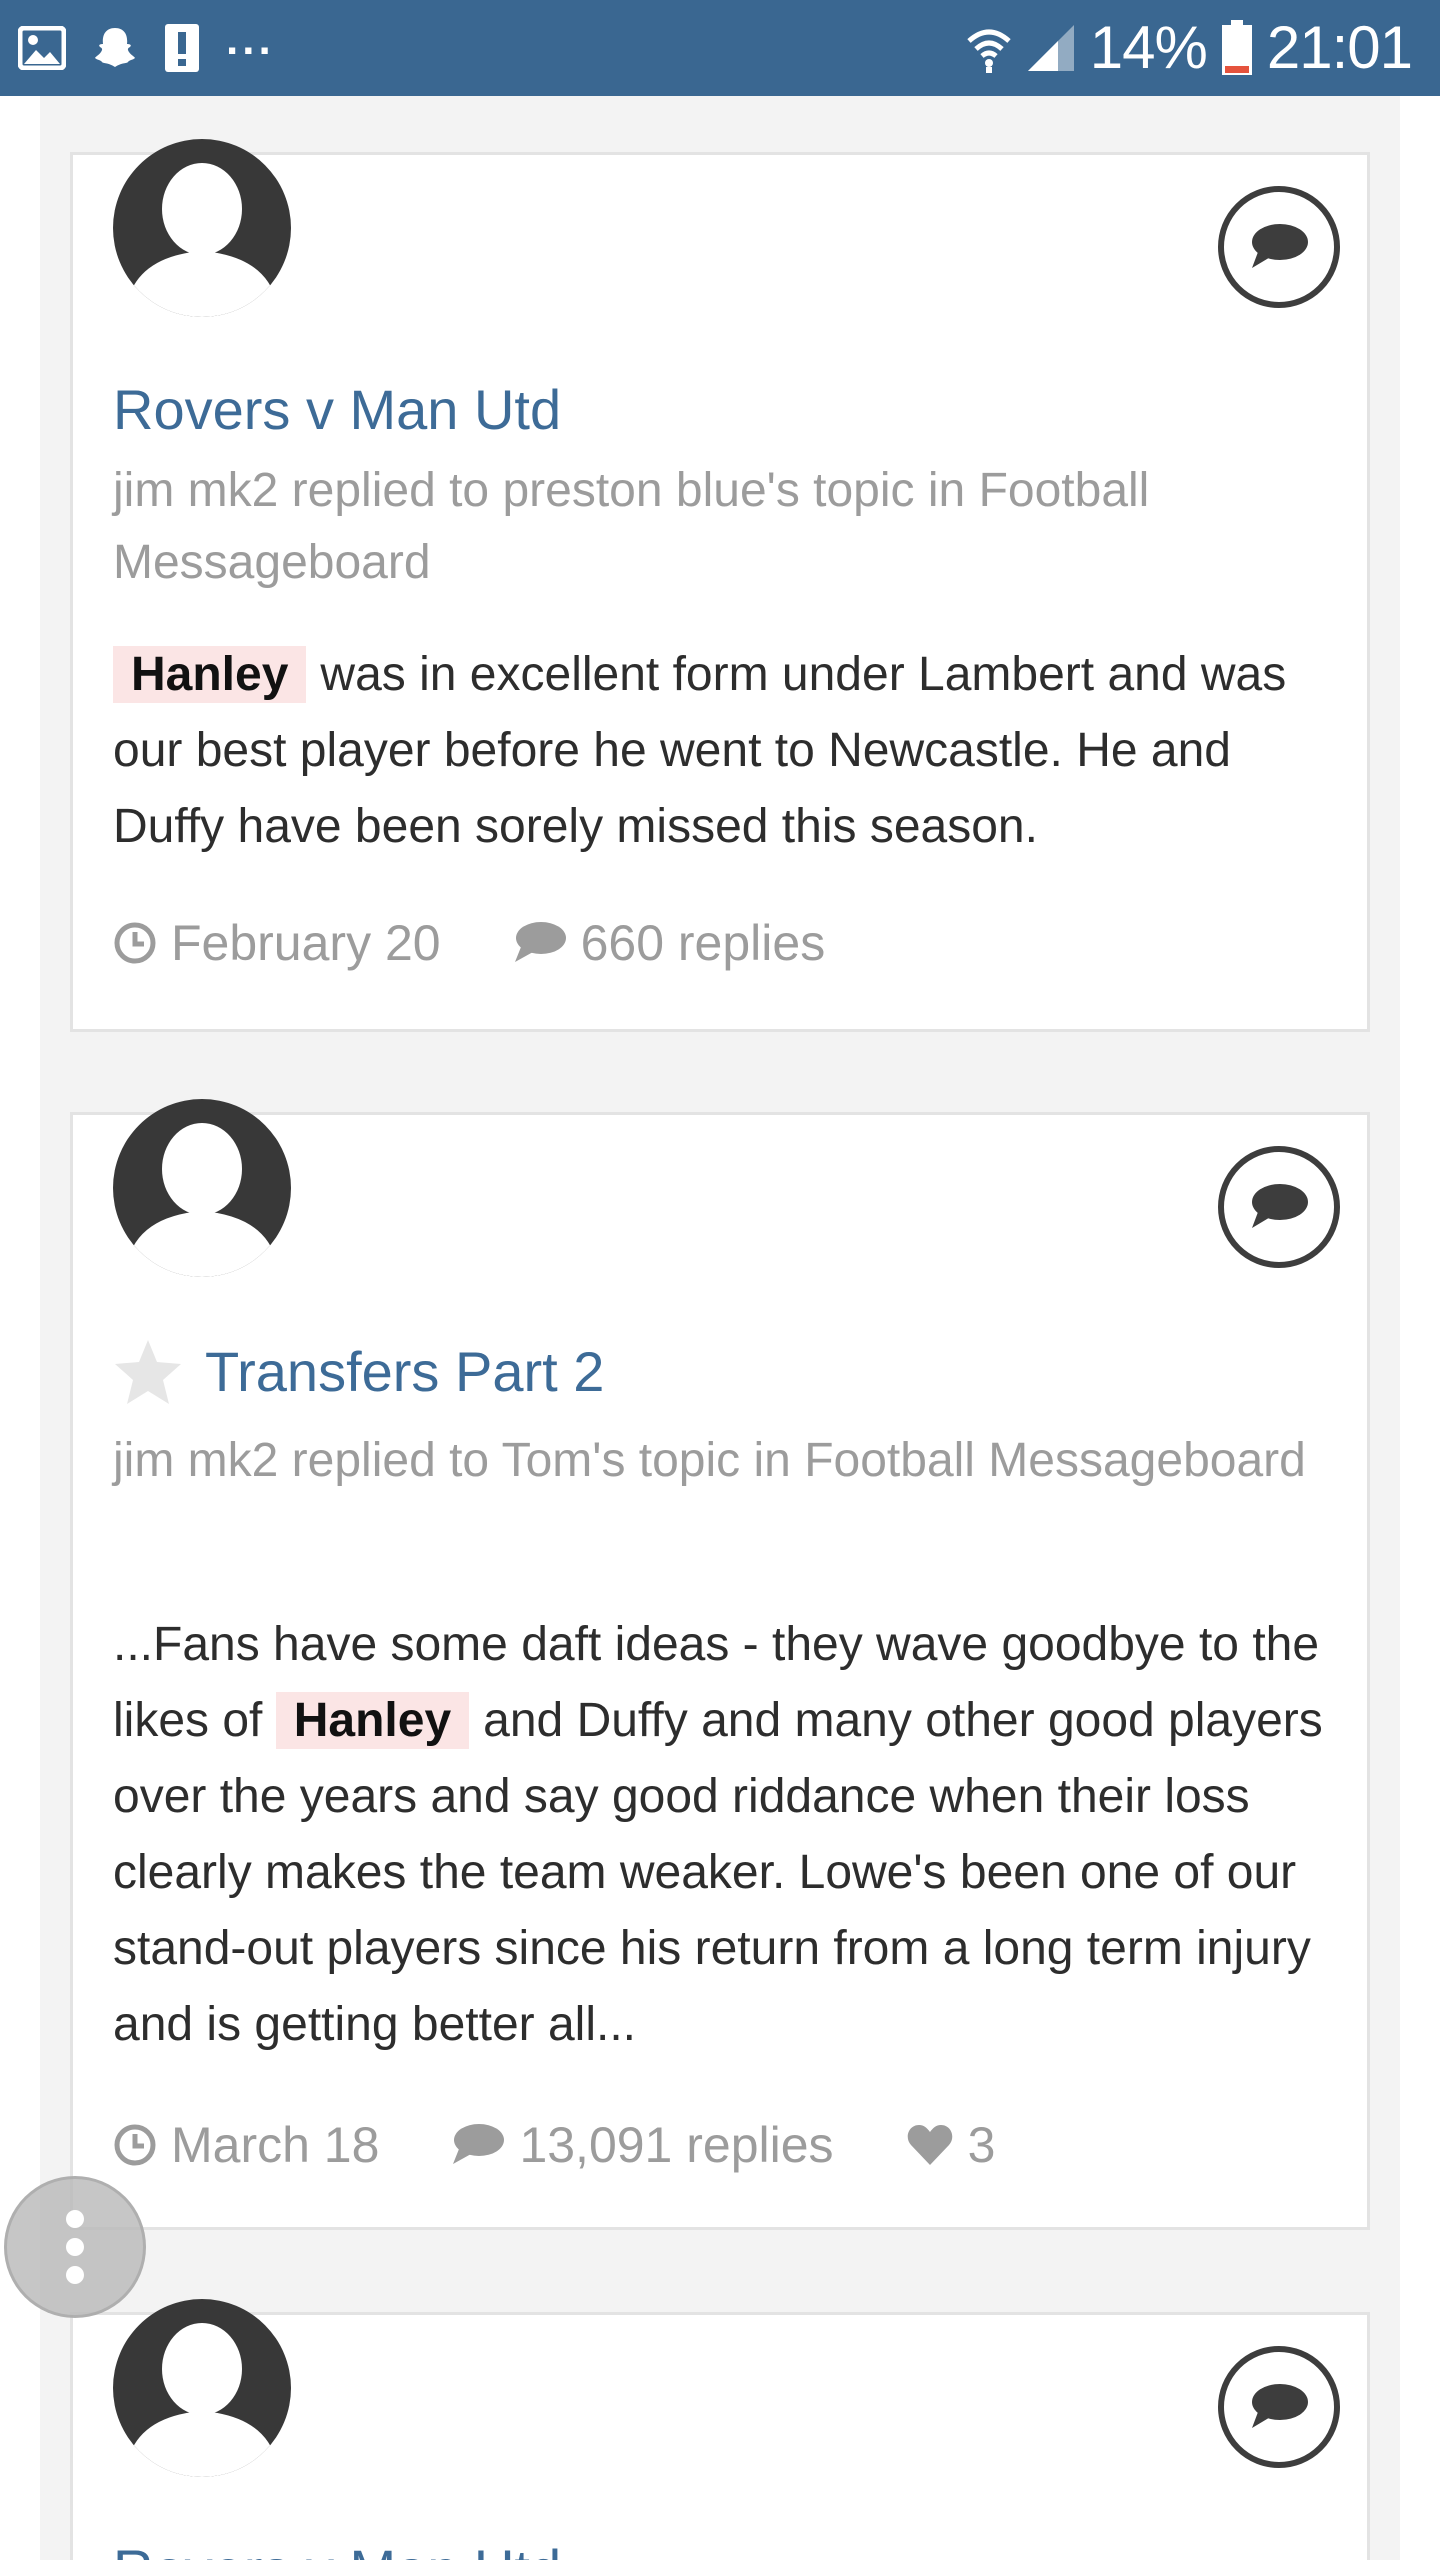 This screenshot has width=1440, height=2560. I want to click on wifi-icon, so click(989, 48).